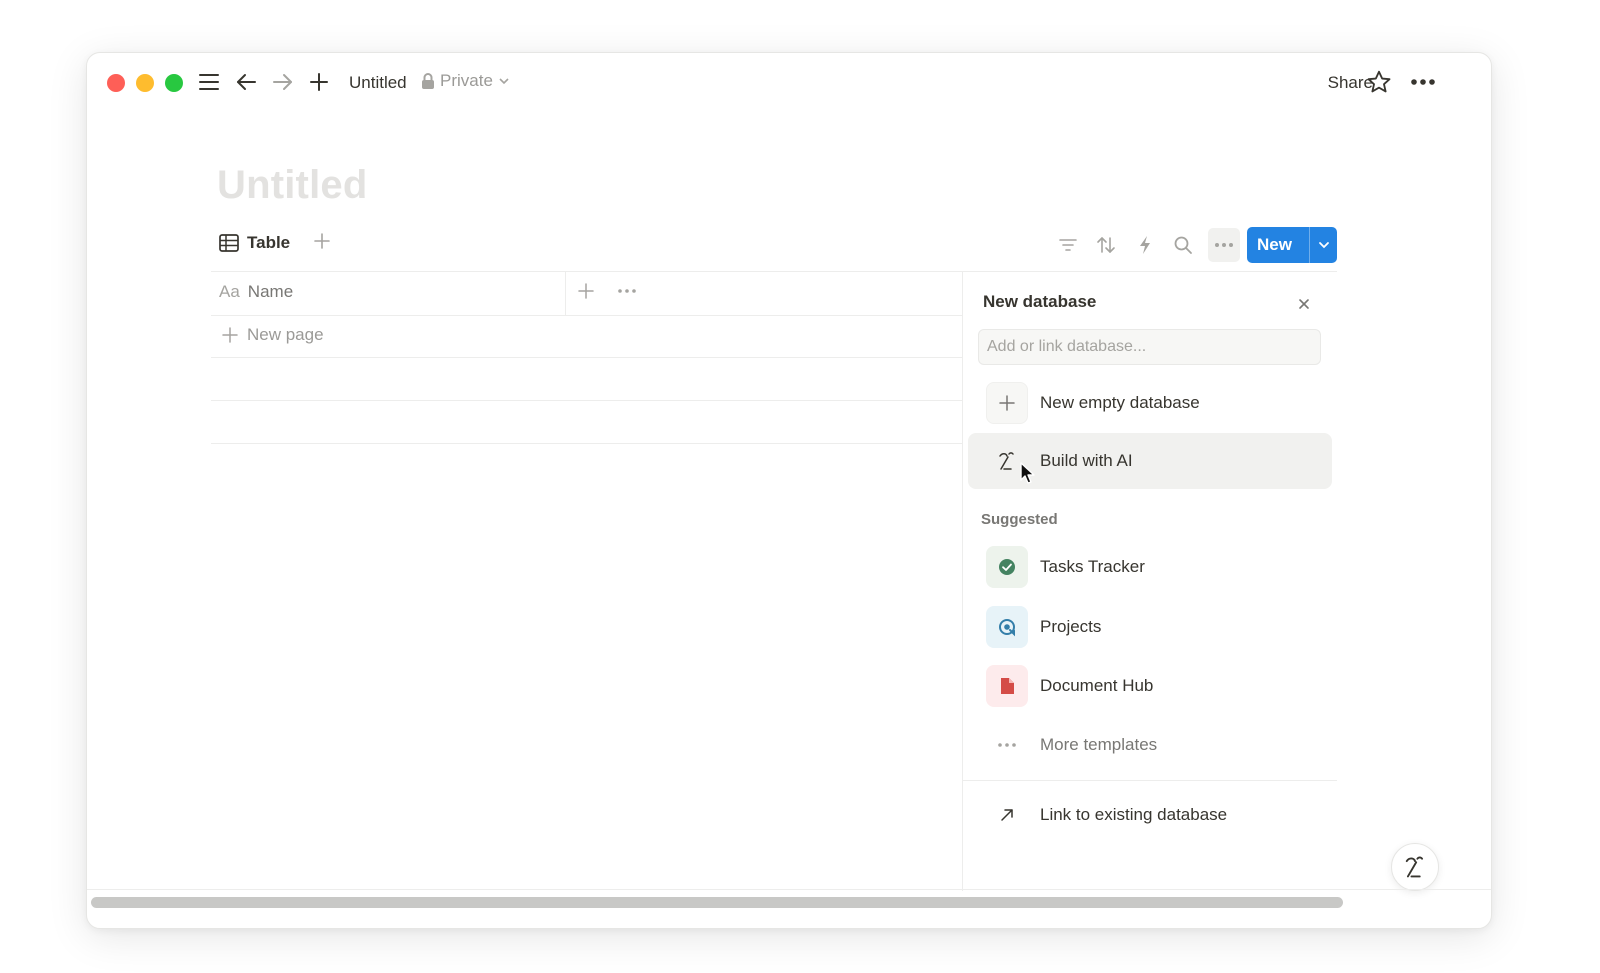  I want to click on item-label: Build with AI, so click(1086, 460).